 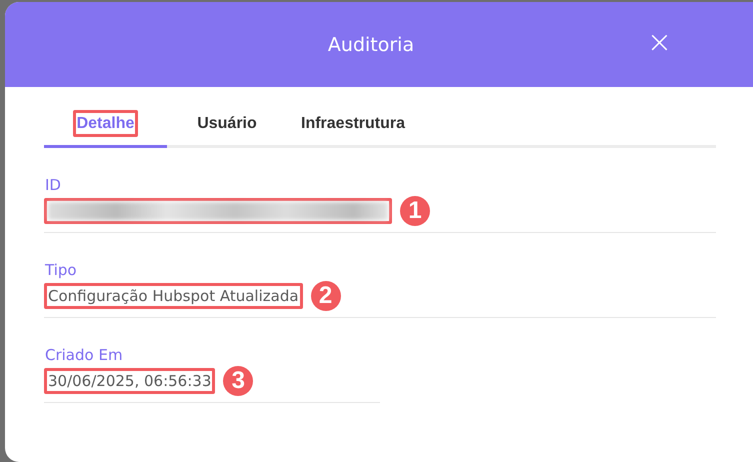 What do you see at coordinates (238, 381) in the screenshot?
I see `callout-number: 3` at bounding box center [238, 381].